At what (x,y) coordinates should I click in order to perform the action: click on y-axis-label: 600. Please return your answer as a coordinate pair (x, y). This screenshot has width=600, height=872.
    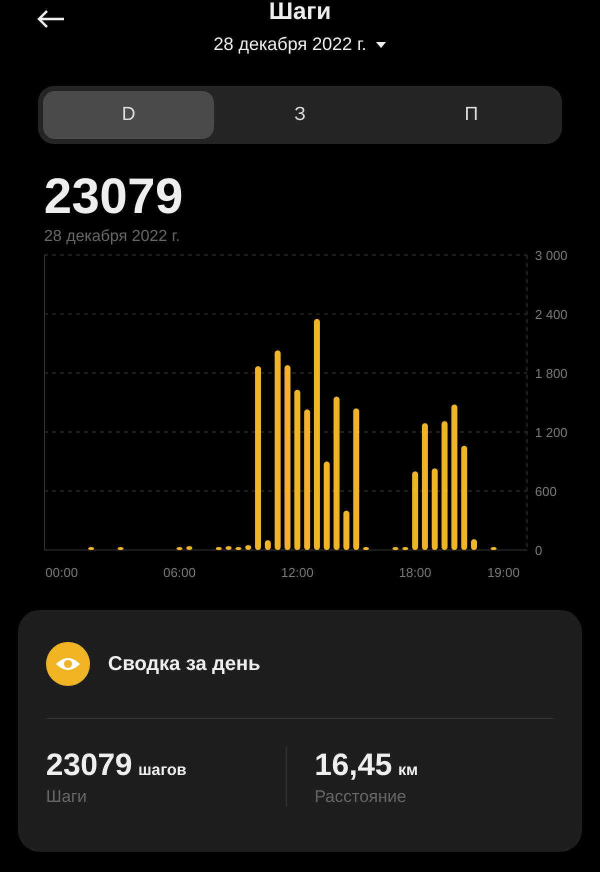
    Looking at the image, I should click on (546, 491).